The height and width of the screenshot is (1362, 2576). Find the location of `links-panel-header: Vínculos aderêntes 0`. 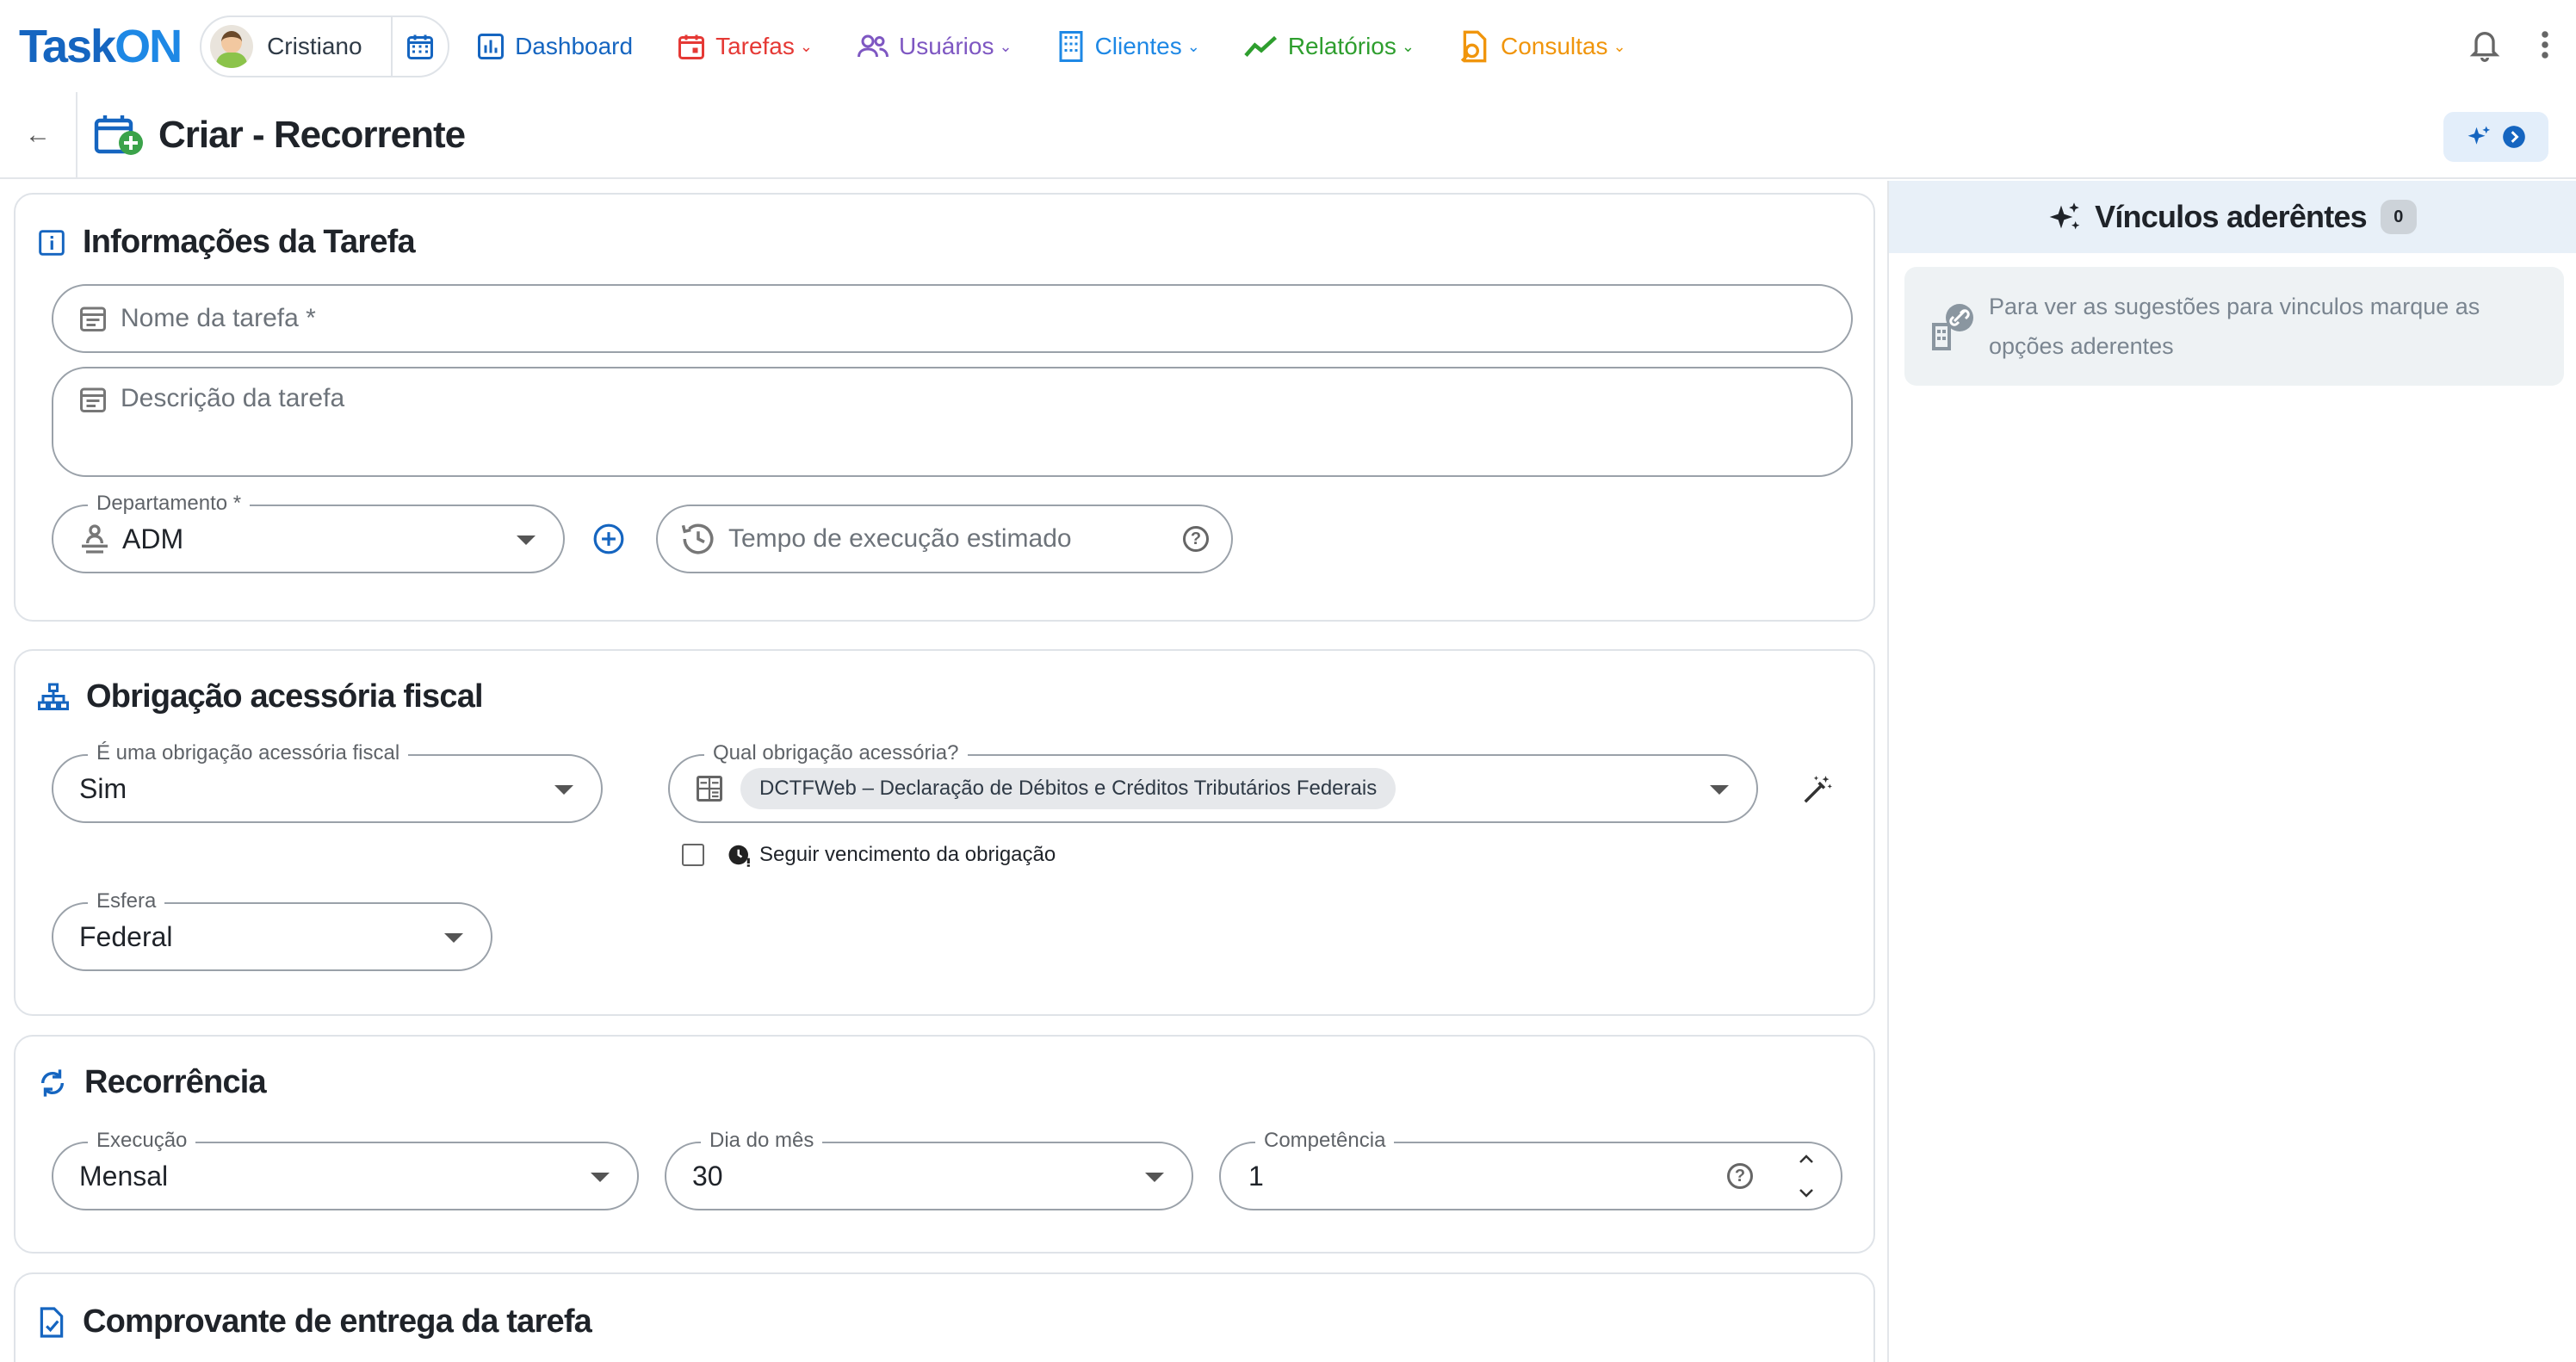

links-panel-header: Vínculos aderêntes 0 is located at coordinates (2233, 217).